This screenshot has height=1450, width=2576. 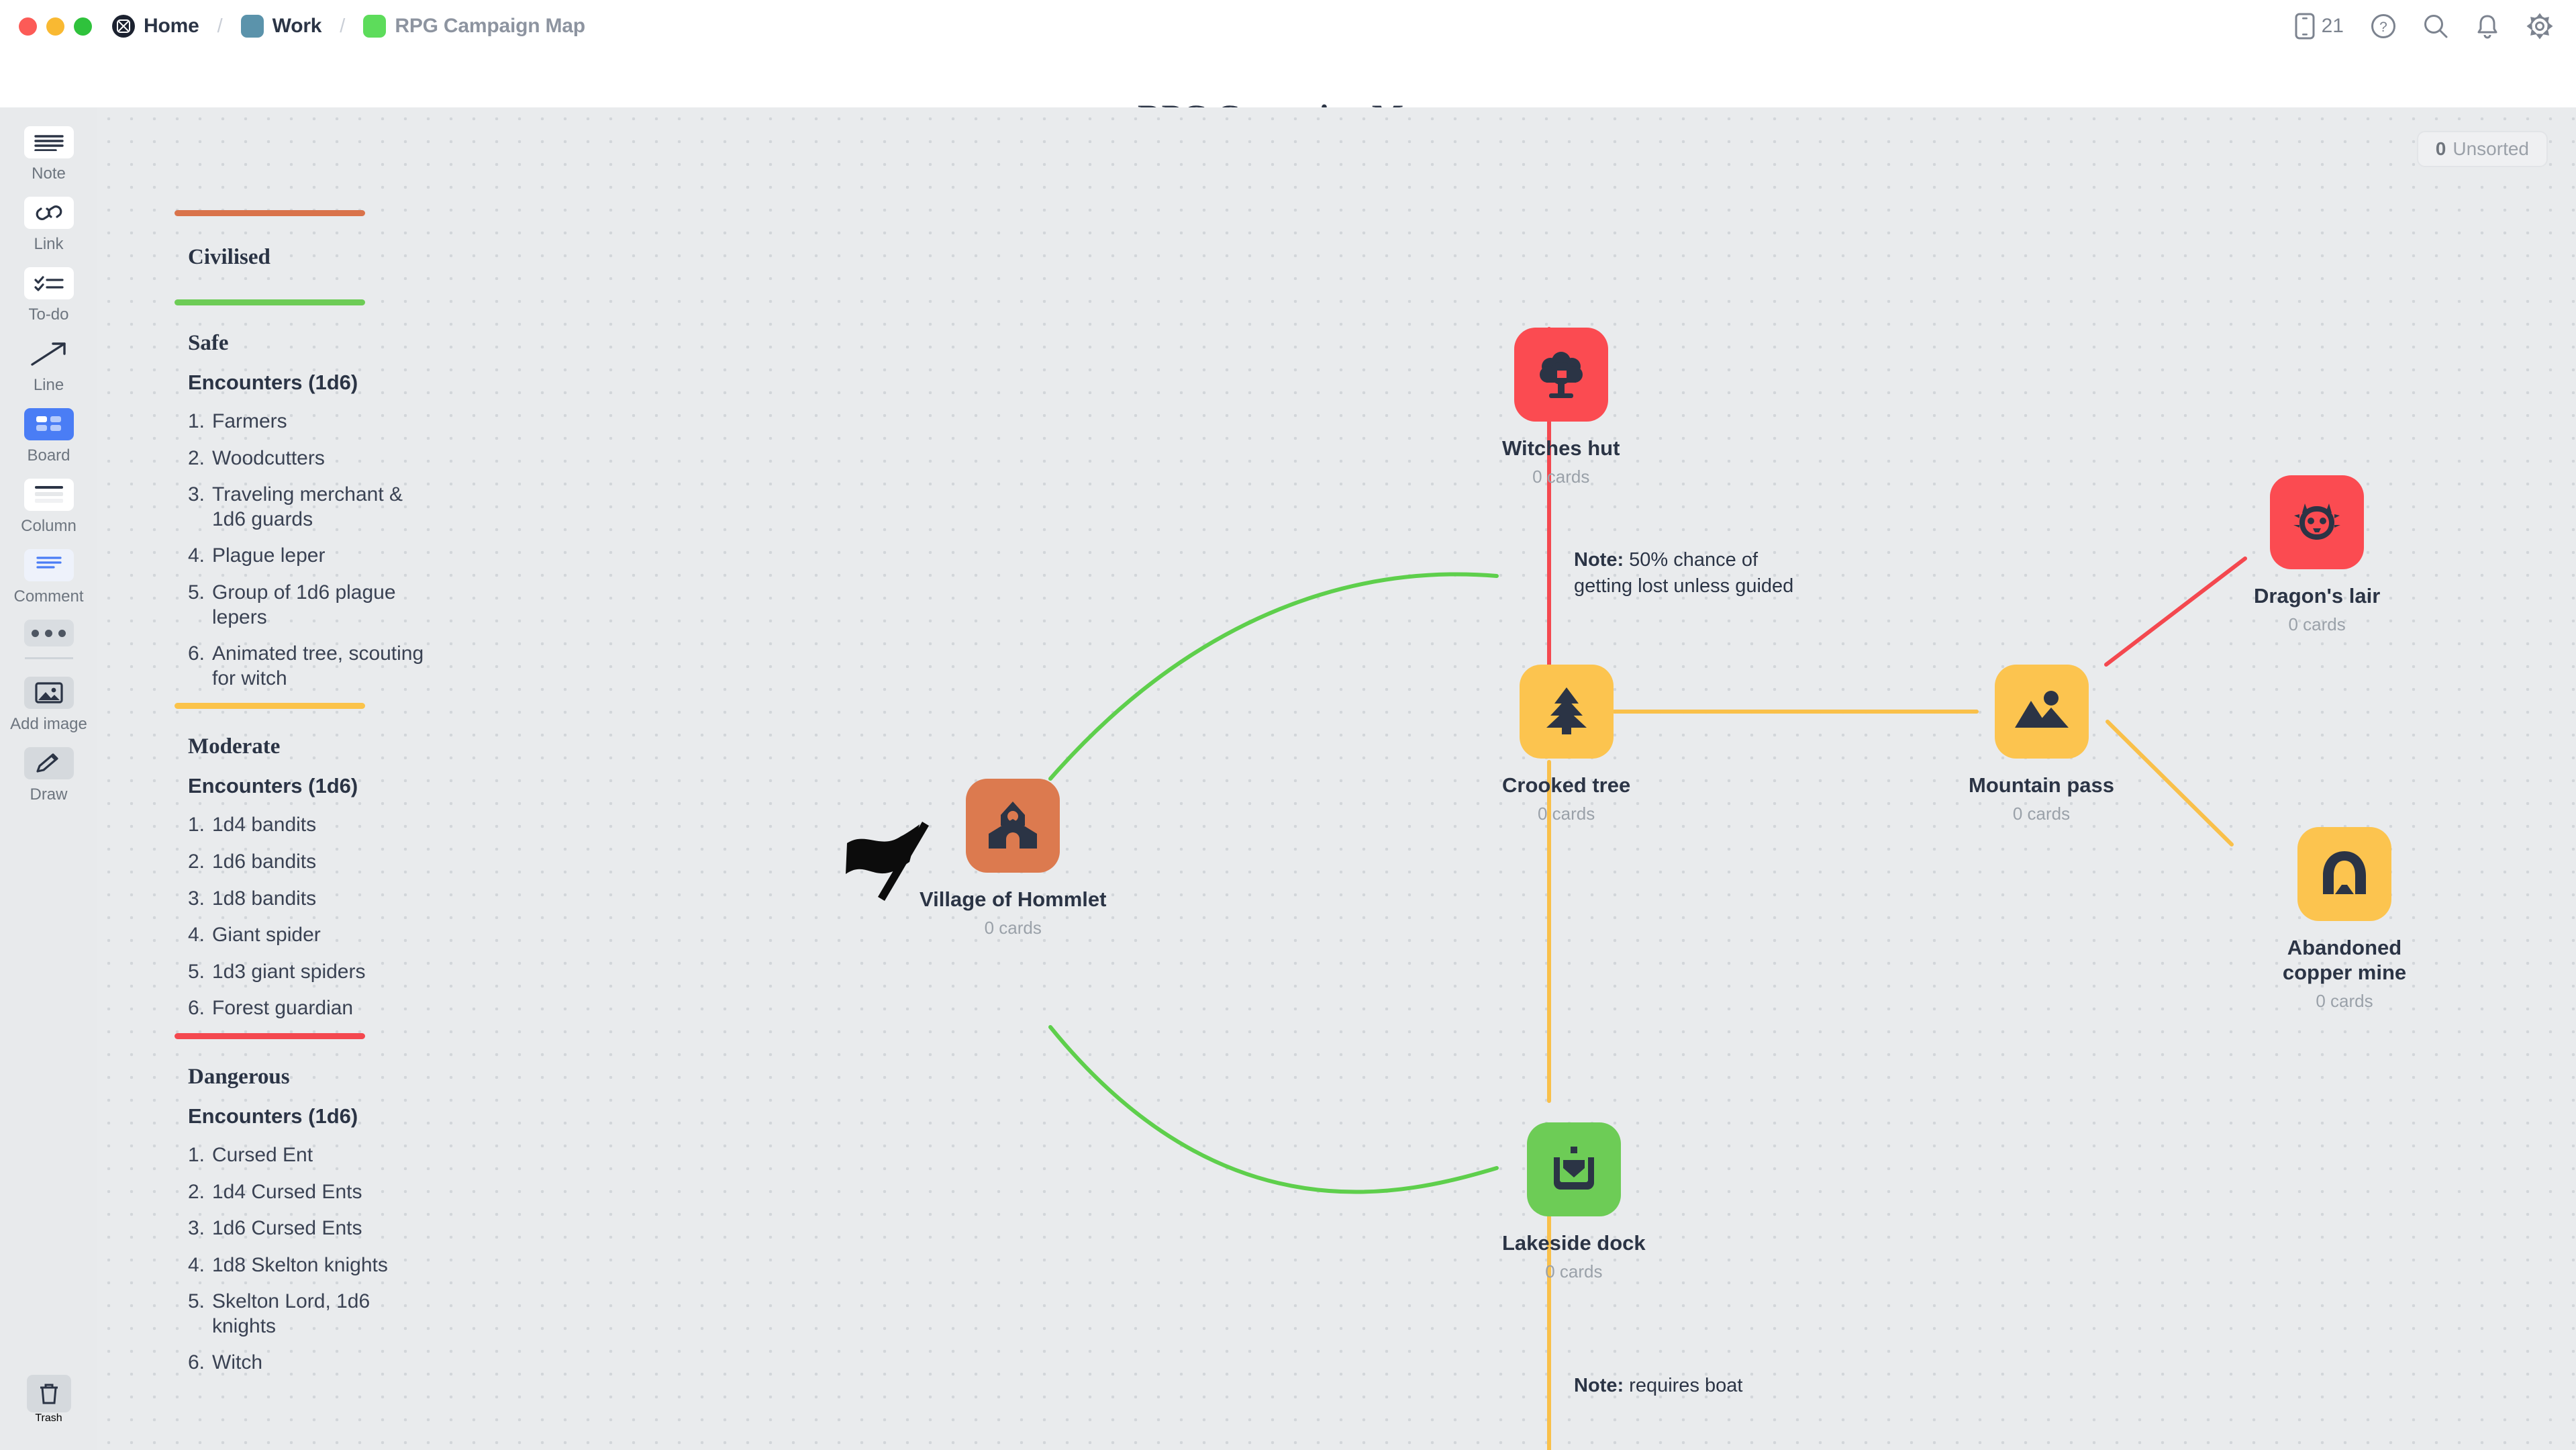 What do you see at coordinates (321, 1192) in the screenshot?
I see `list-item: 2. 1d4 Cursed Ents` at bounding box center [321, 1192].